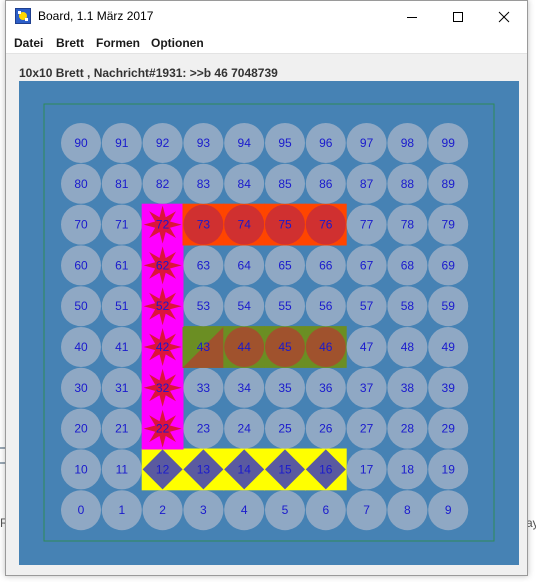 The image size is (536, 582). Describe the element at coordinates (81, 265) in the screenshot. I see `cell-number: 60` at that location.